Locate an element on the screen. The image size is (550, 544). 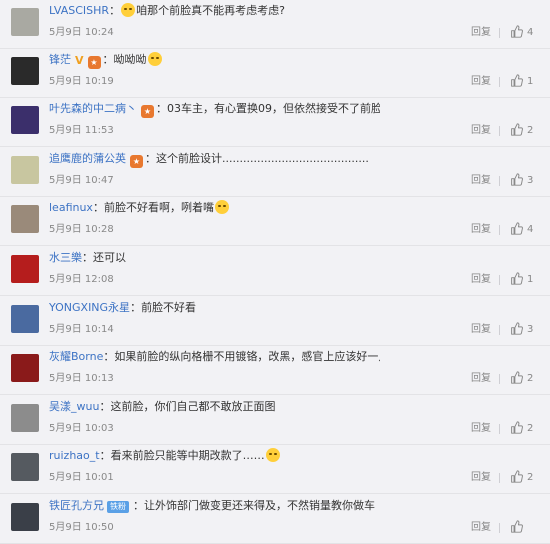
comment-time: 5月9日 12:08 is located at coordinates (81, 279).